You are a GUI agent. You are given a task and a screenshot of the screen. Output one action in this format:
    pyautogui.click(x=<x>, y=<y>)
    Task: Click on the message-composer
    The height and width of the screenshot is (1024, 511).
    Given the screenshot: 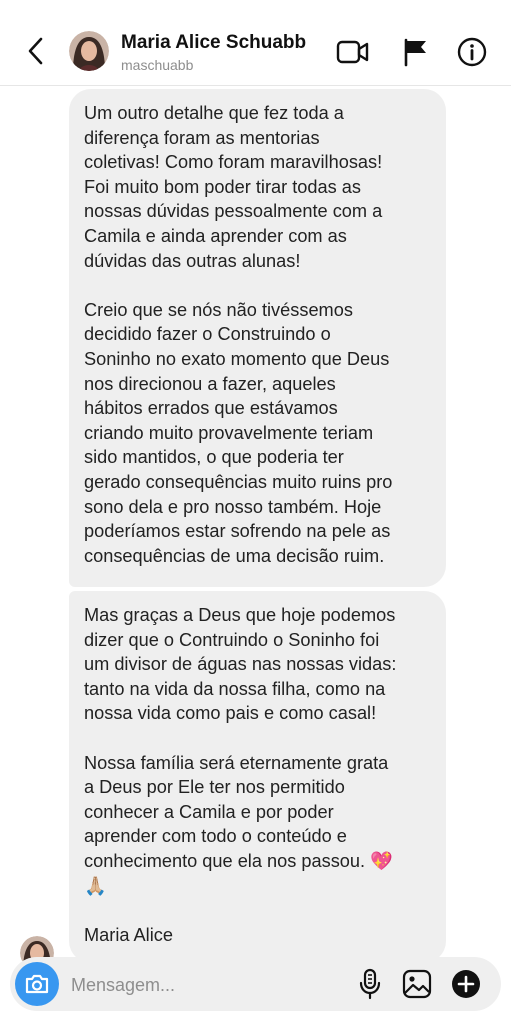 What is the action you would take?
    pyautogui.click(x=255, y=984)
    